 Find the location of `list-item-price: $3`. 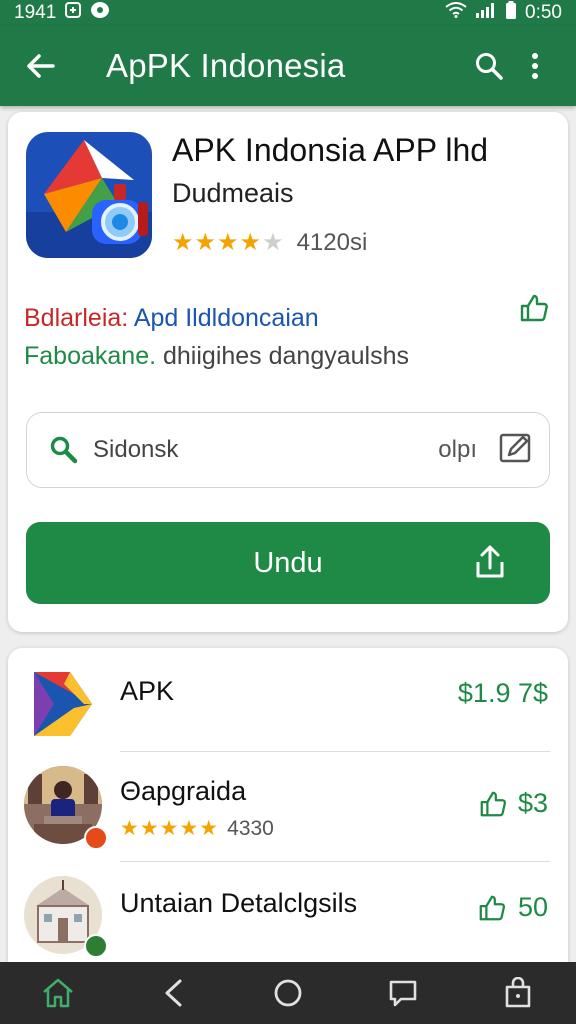

list-item-price: $3 is located at coordinates (532, 803).